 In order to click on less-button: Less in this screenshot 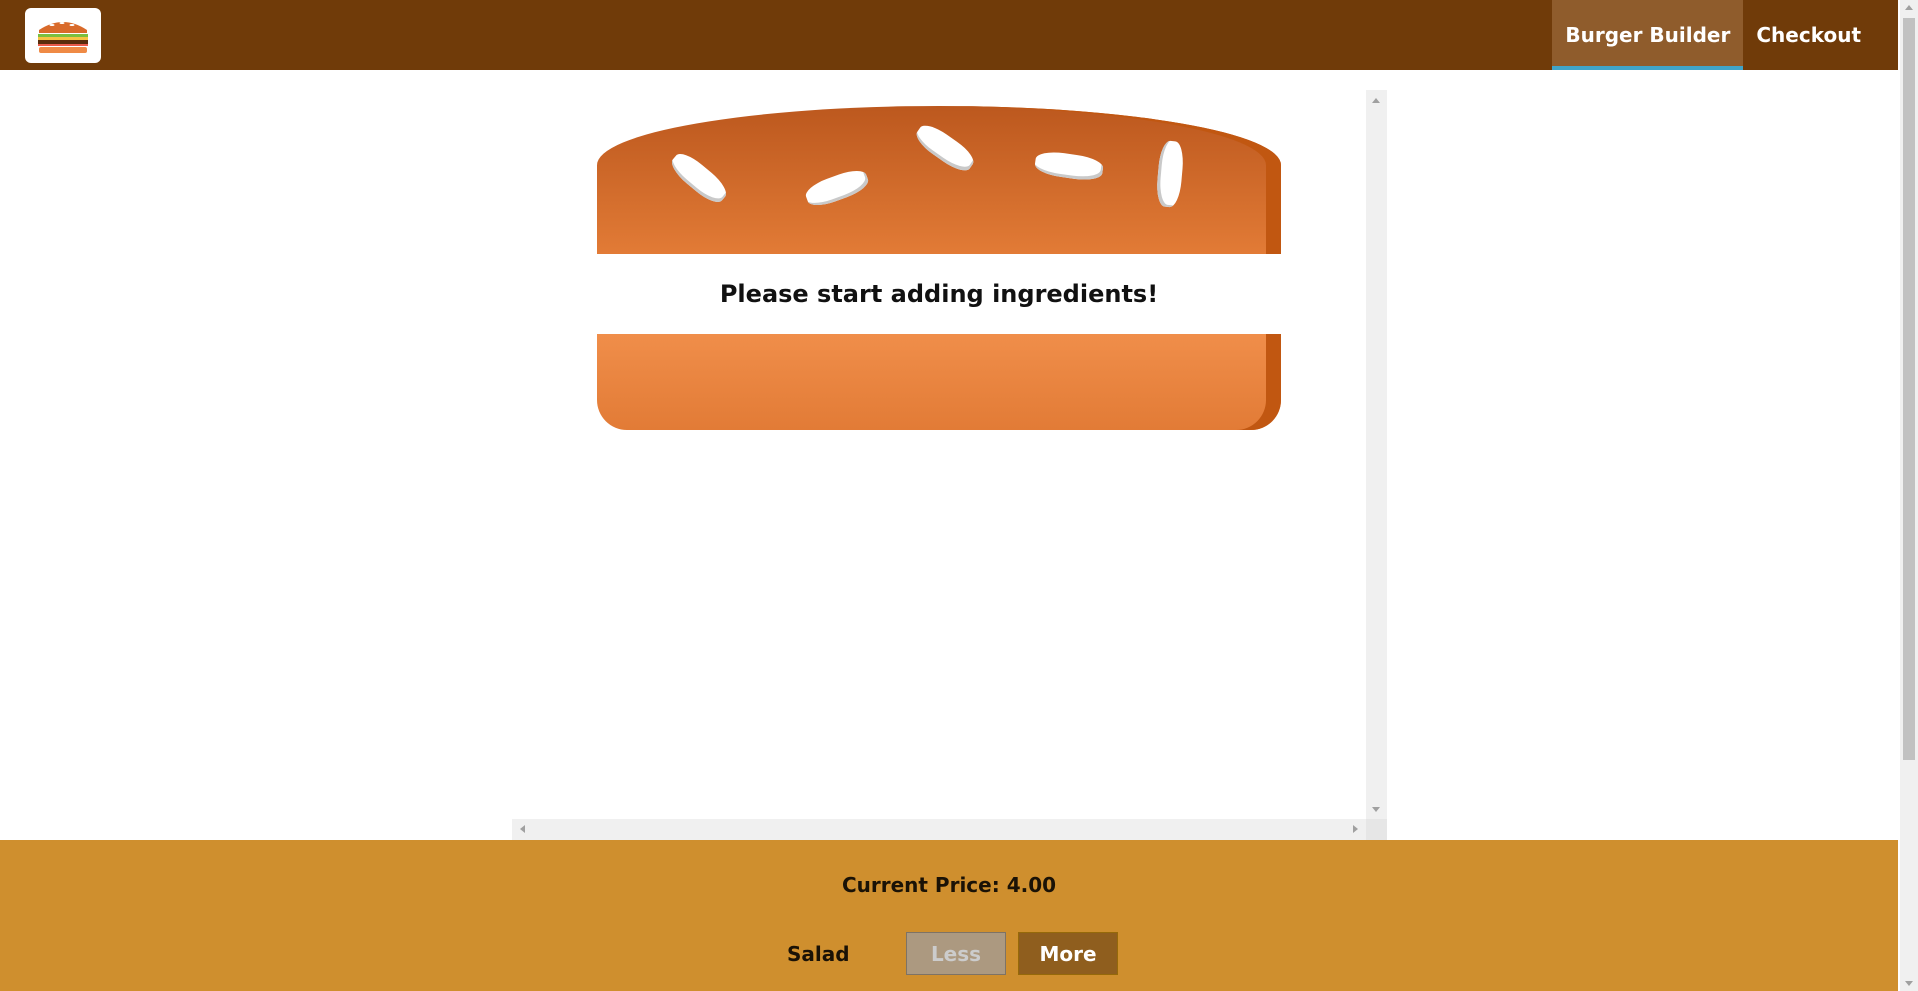, I will do `click(956, 953)`.